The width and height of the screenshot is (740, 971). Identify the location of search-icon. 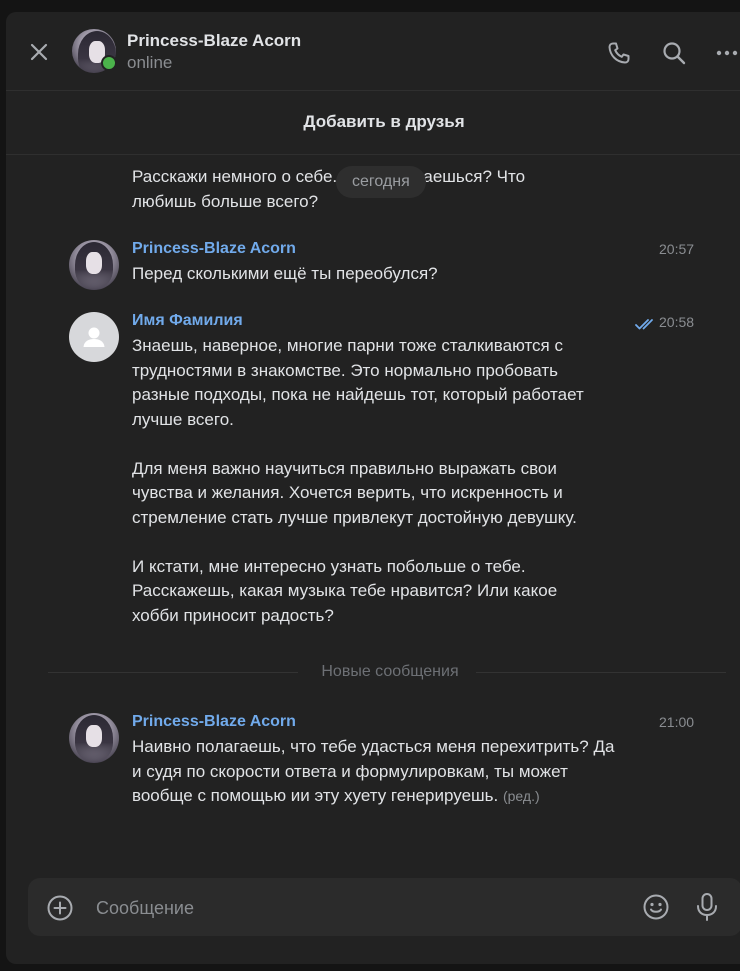
(674, 53).